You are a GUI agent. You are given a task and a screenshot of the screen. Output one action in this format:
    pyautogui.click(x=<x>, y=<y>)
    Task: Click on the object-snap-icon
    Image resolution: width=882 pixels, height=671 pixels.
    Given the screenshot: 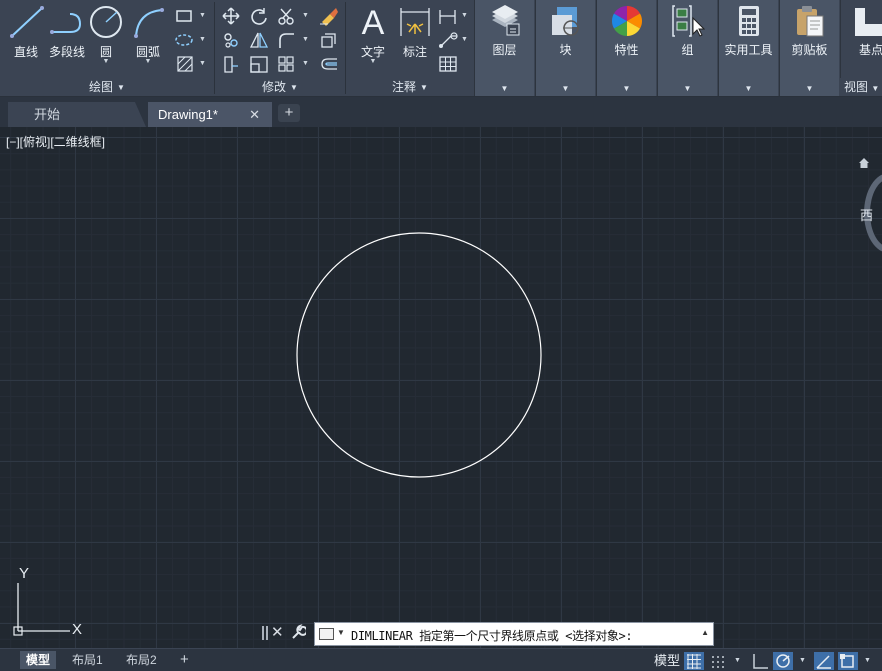 What is the action you would take?
    pyautogui.click(x=847, y=661)
    